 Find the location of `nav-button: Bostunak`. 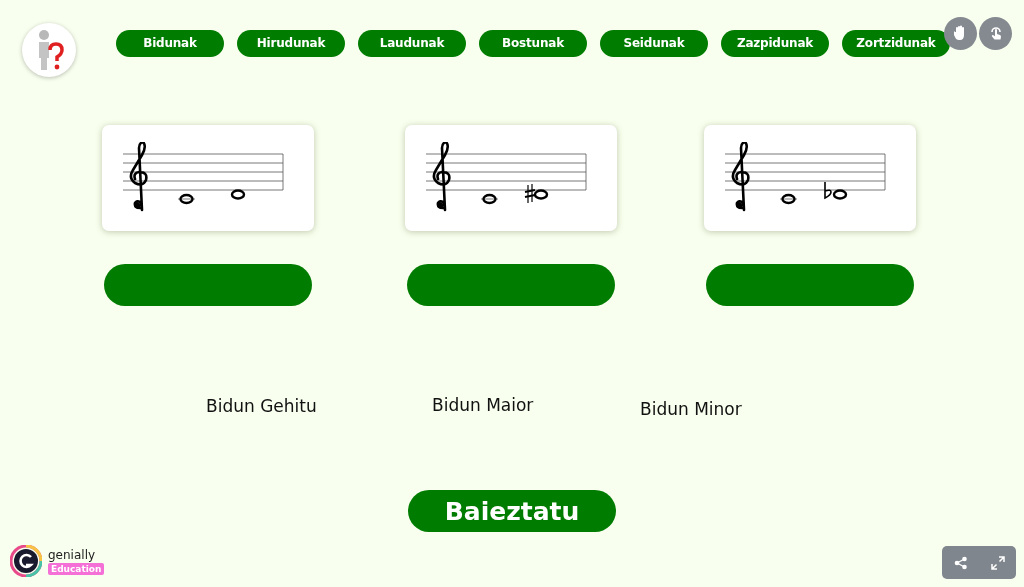

nav-button: Bostunak is located at coordinates (533, 43).